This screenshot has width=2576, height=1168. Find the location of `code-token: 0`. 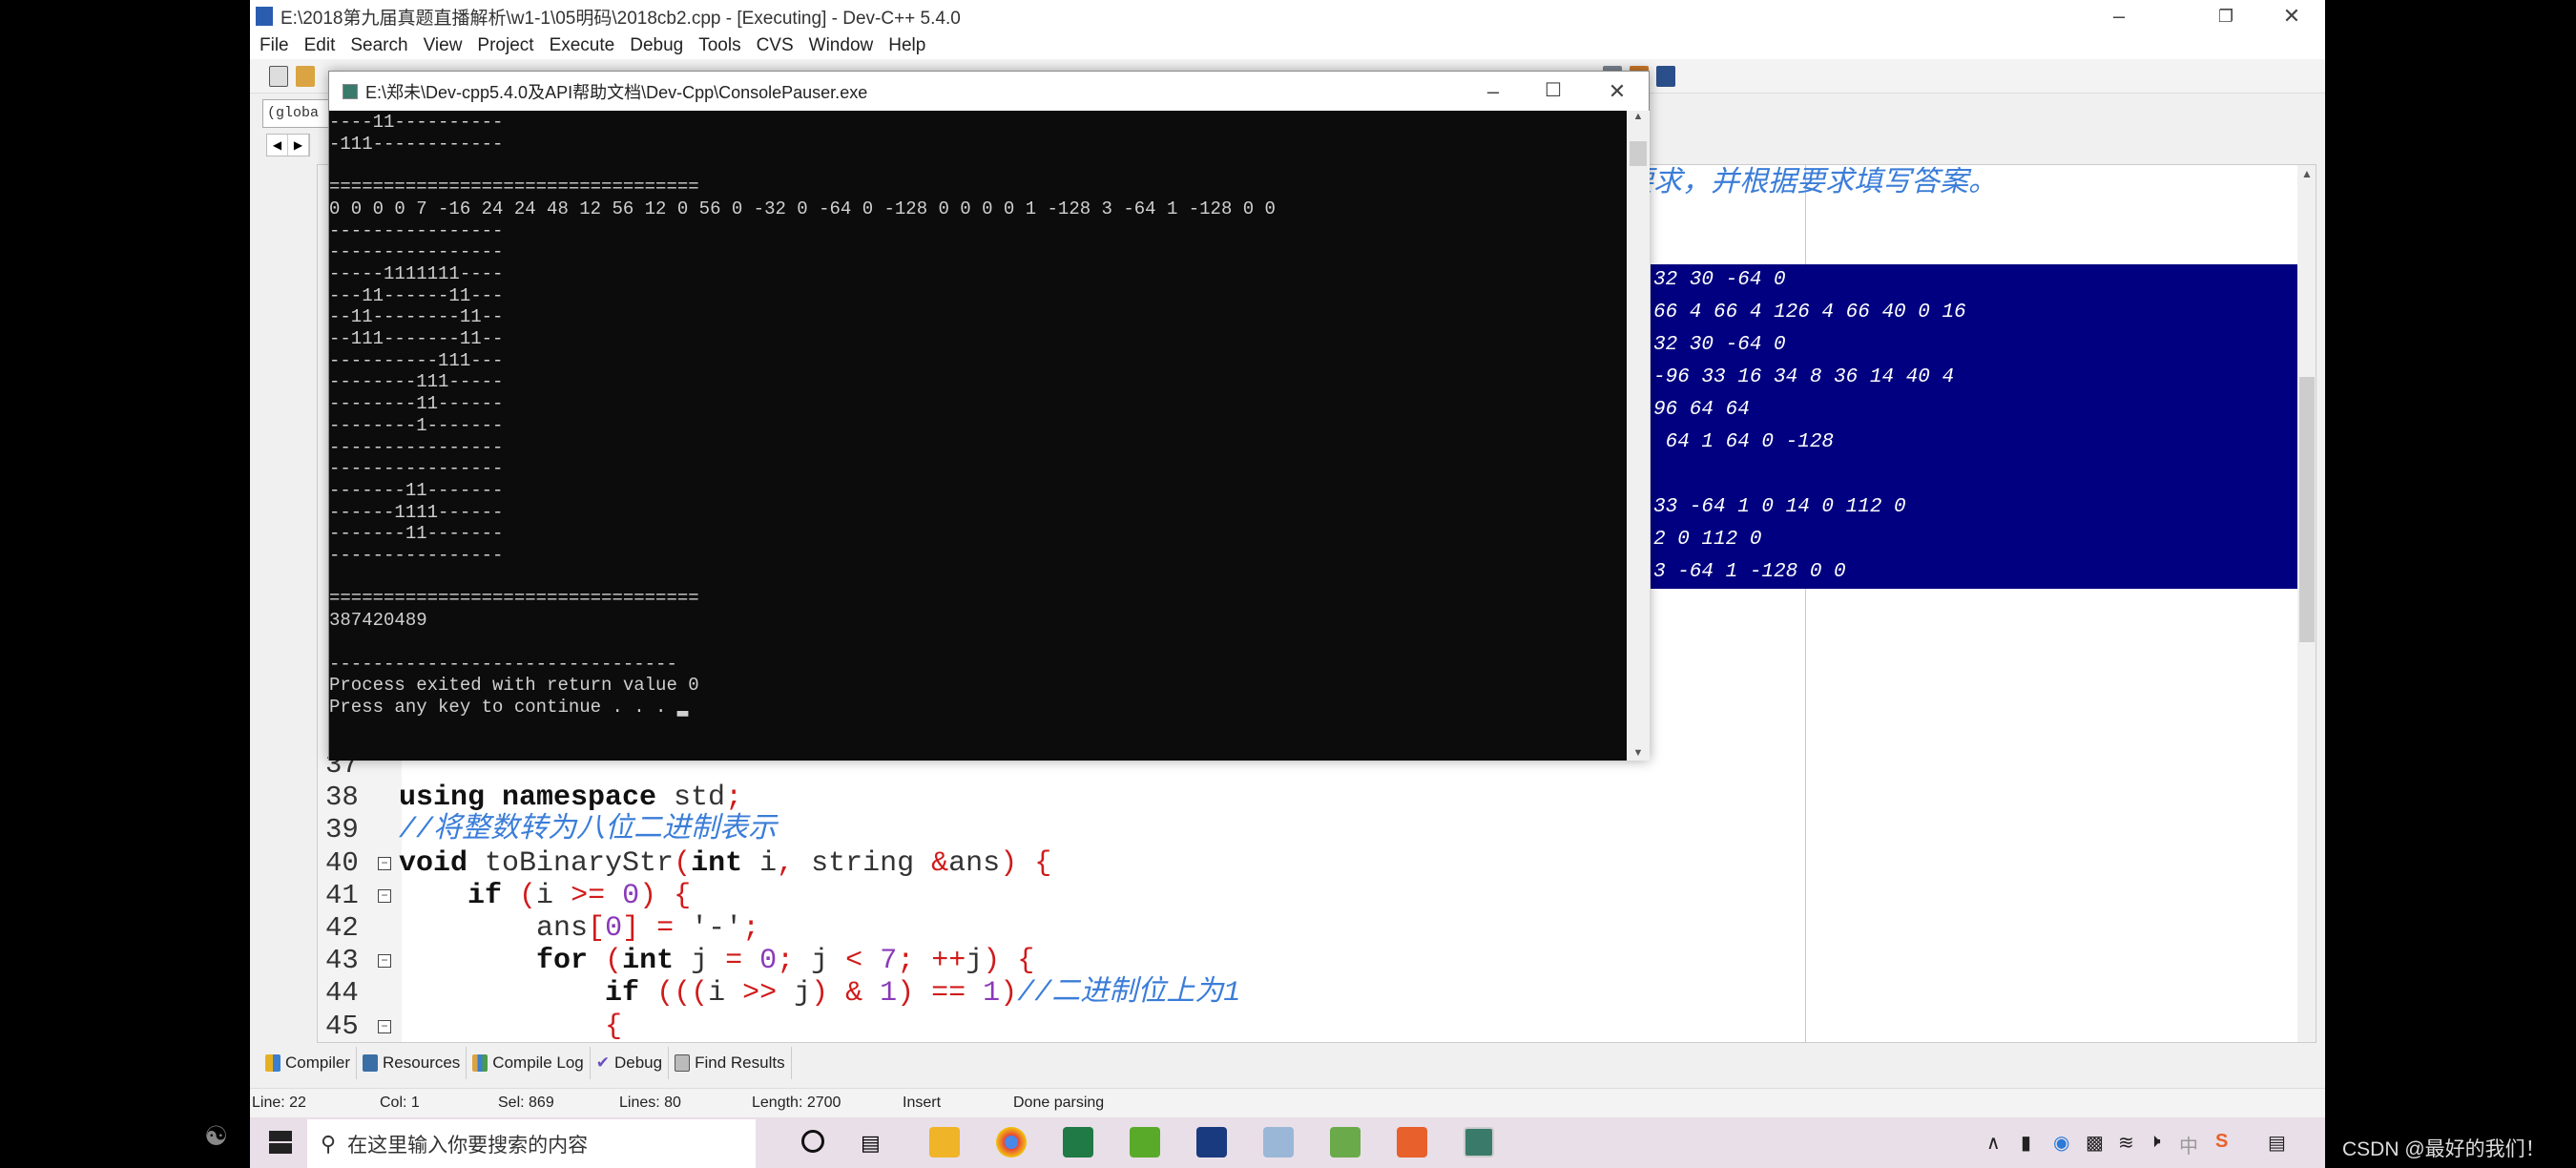

code-token: 0 is located at coordinates (614, 928).